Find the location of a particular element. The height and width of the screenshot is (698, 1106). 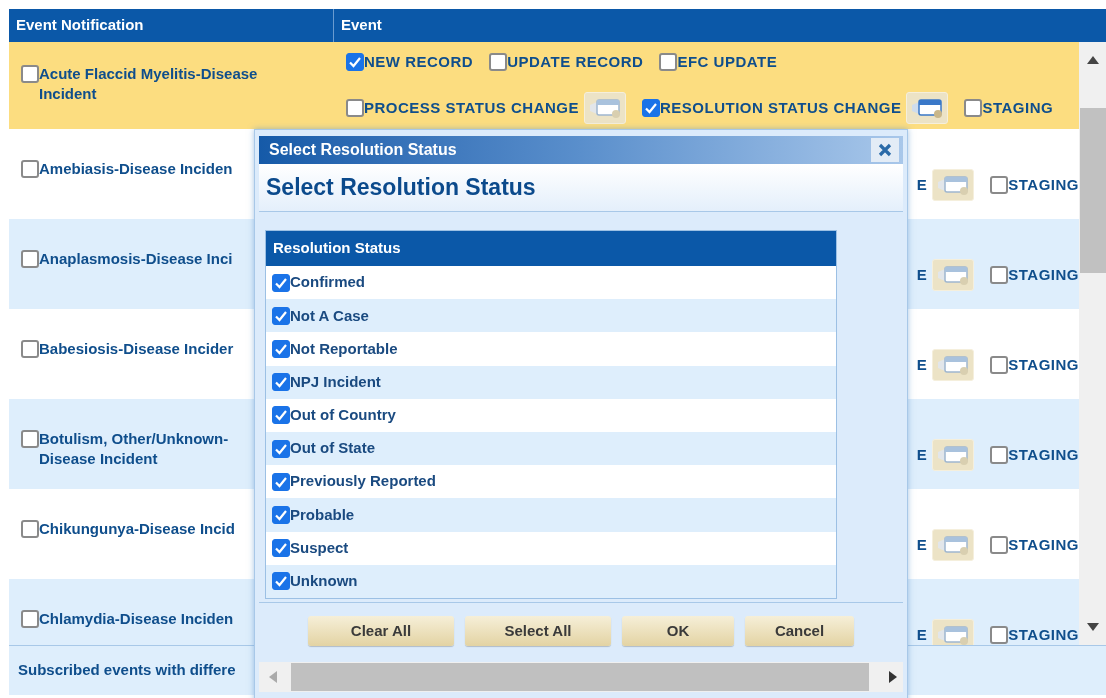

disease-name: Chlamydia-Disease Inciden is located at coordinates (136, 619).